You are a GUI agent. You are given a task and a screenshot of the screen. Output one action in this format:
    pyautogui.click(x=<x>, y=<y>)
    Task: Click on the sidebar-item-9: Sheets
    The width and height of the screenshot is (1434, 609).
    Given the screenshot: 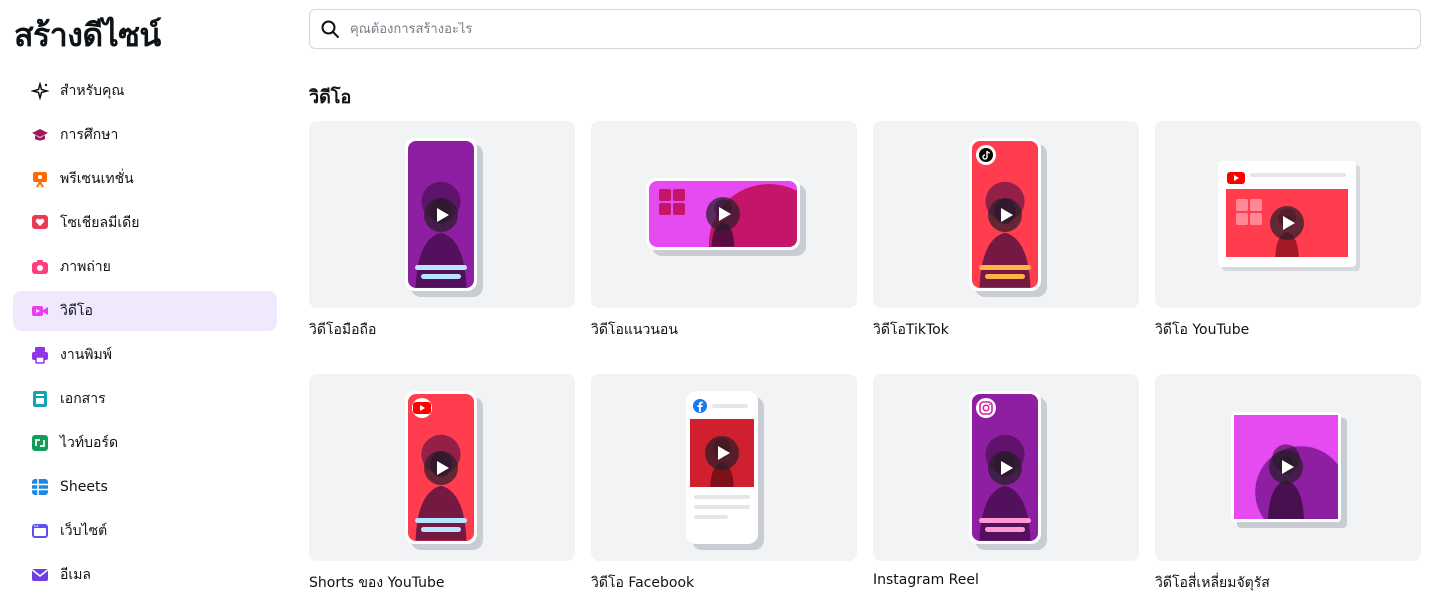 What is the action you would take?
    pyautogui.click(x=145, y=487)
    